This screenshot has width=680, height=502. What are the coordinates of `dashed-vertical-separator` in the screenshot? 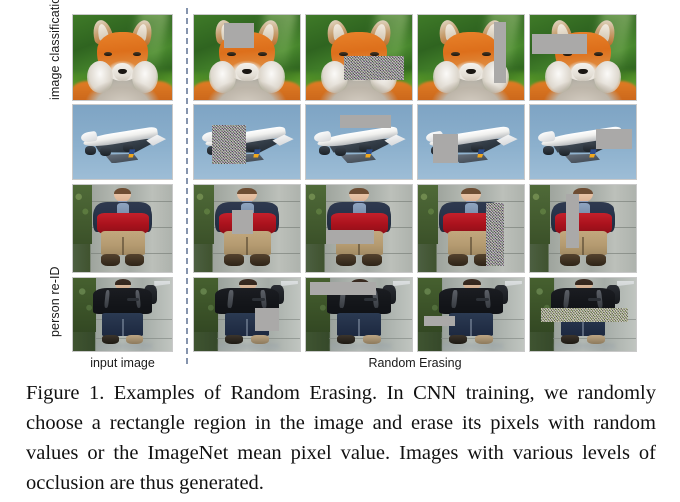 It's located at (187, 186).